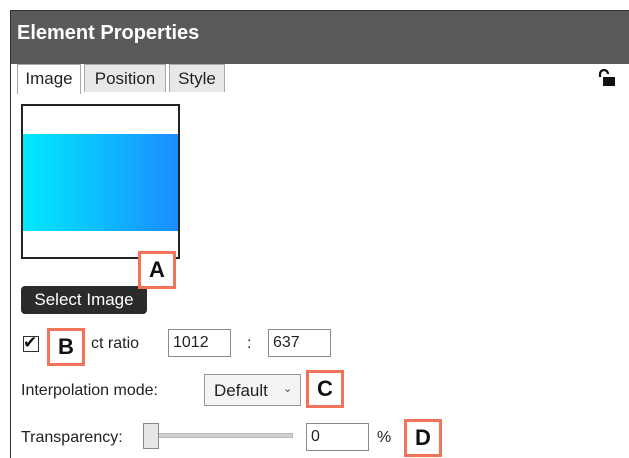  I want to click on aspect-ratio-checkbox: ✔, so click(31, 343).